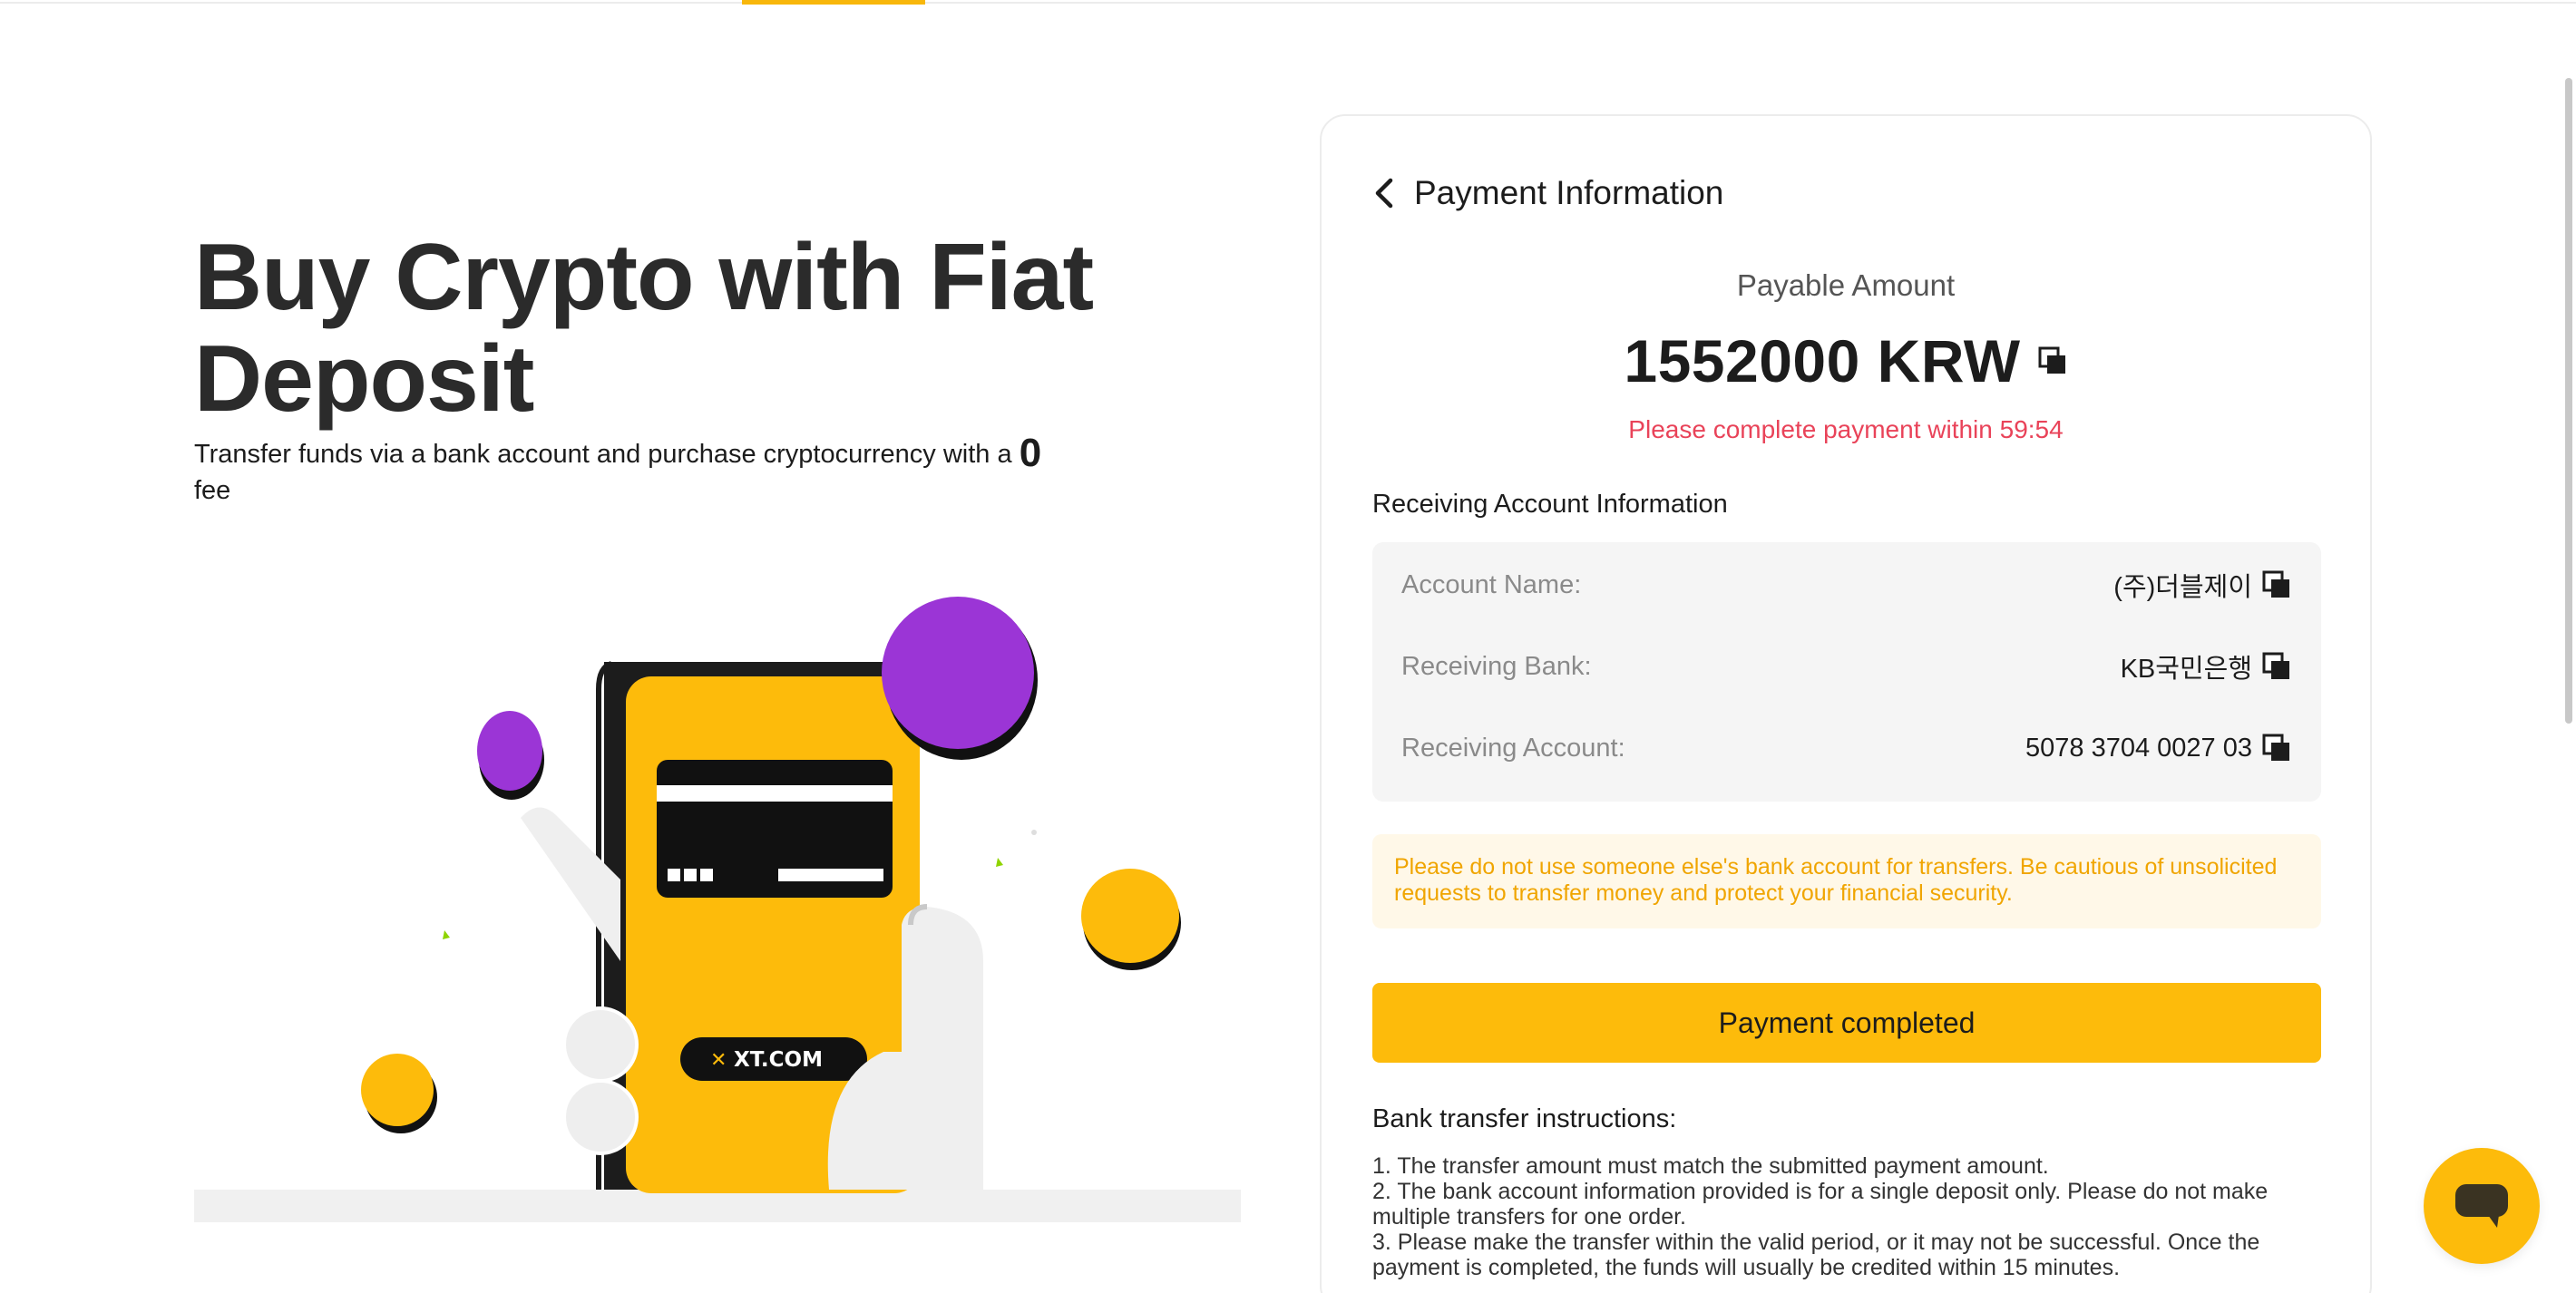 This screenshot has width=2576, height=1293. Describe the element at coordinates (1496, 666) in the screenshot. I see `receiving-bank-label: Receiving Bank:` at that location.